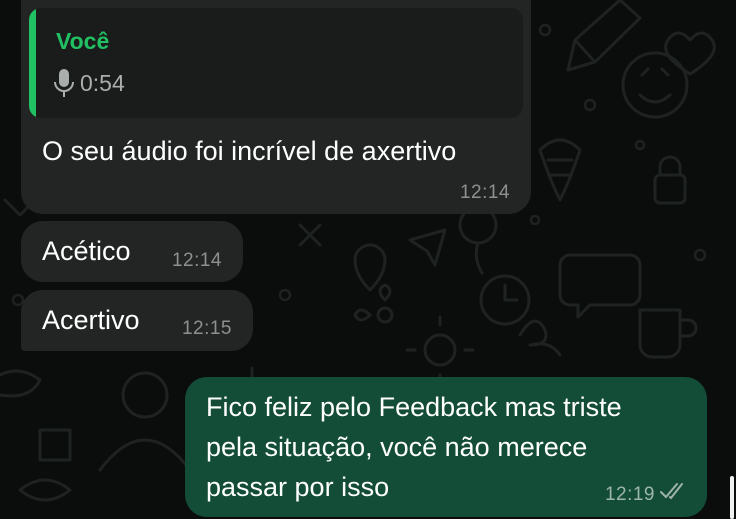 The image size is (736, 519). Describe the element at coordinates (91, 320) in the screenshot. I see `message-text: Acertivo` at that location.